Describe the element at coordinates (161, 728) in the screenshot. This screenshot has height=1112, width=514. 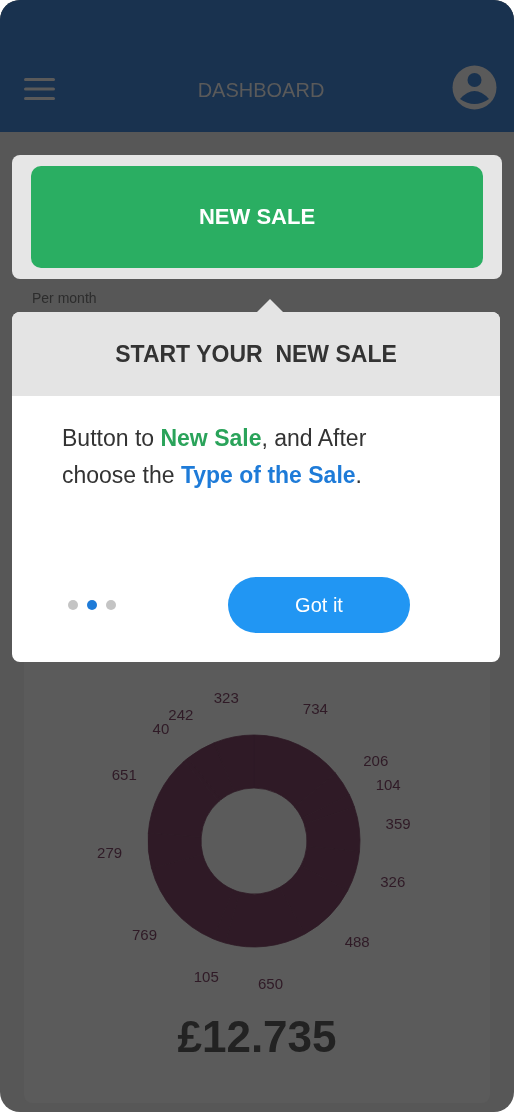
I see `data-label: 40` at that location.